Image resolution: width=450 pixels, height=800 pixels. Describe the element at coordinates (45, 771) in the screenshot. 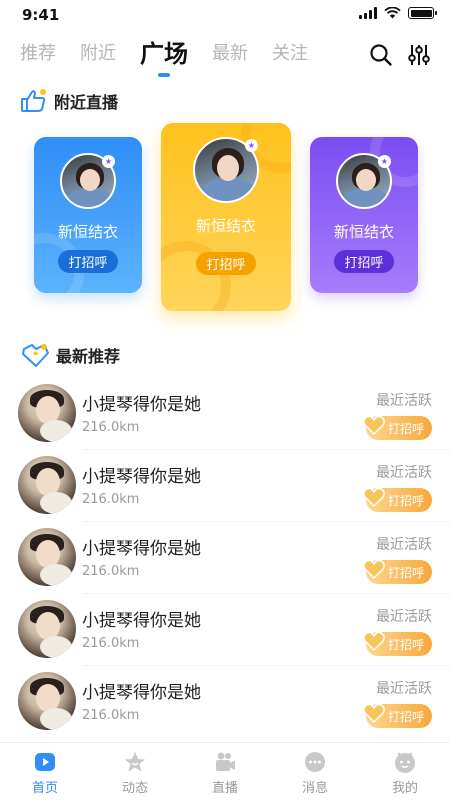

I see `nav-item-home: 首页` at that location.